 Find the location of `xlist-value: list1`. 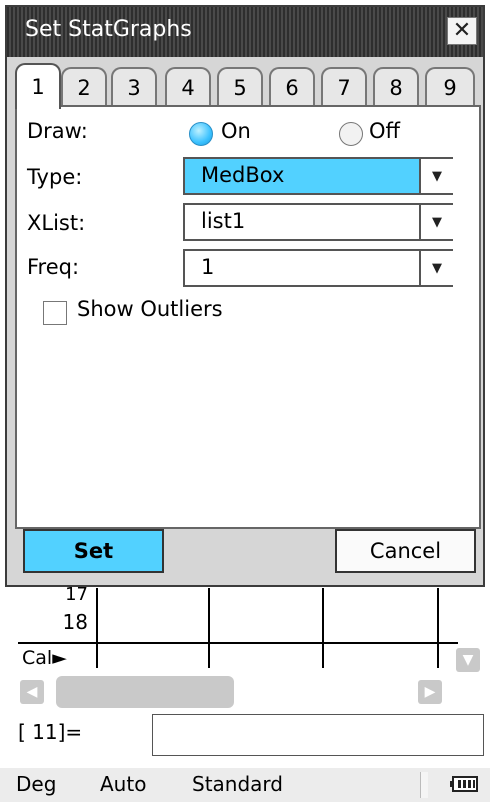

xlist-value: list1 is located at coordinates (223, 221).